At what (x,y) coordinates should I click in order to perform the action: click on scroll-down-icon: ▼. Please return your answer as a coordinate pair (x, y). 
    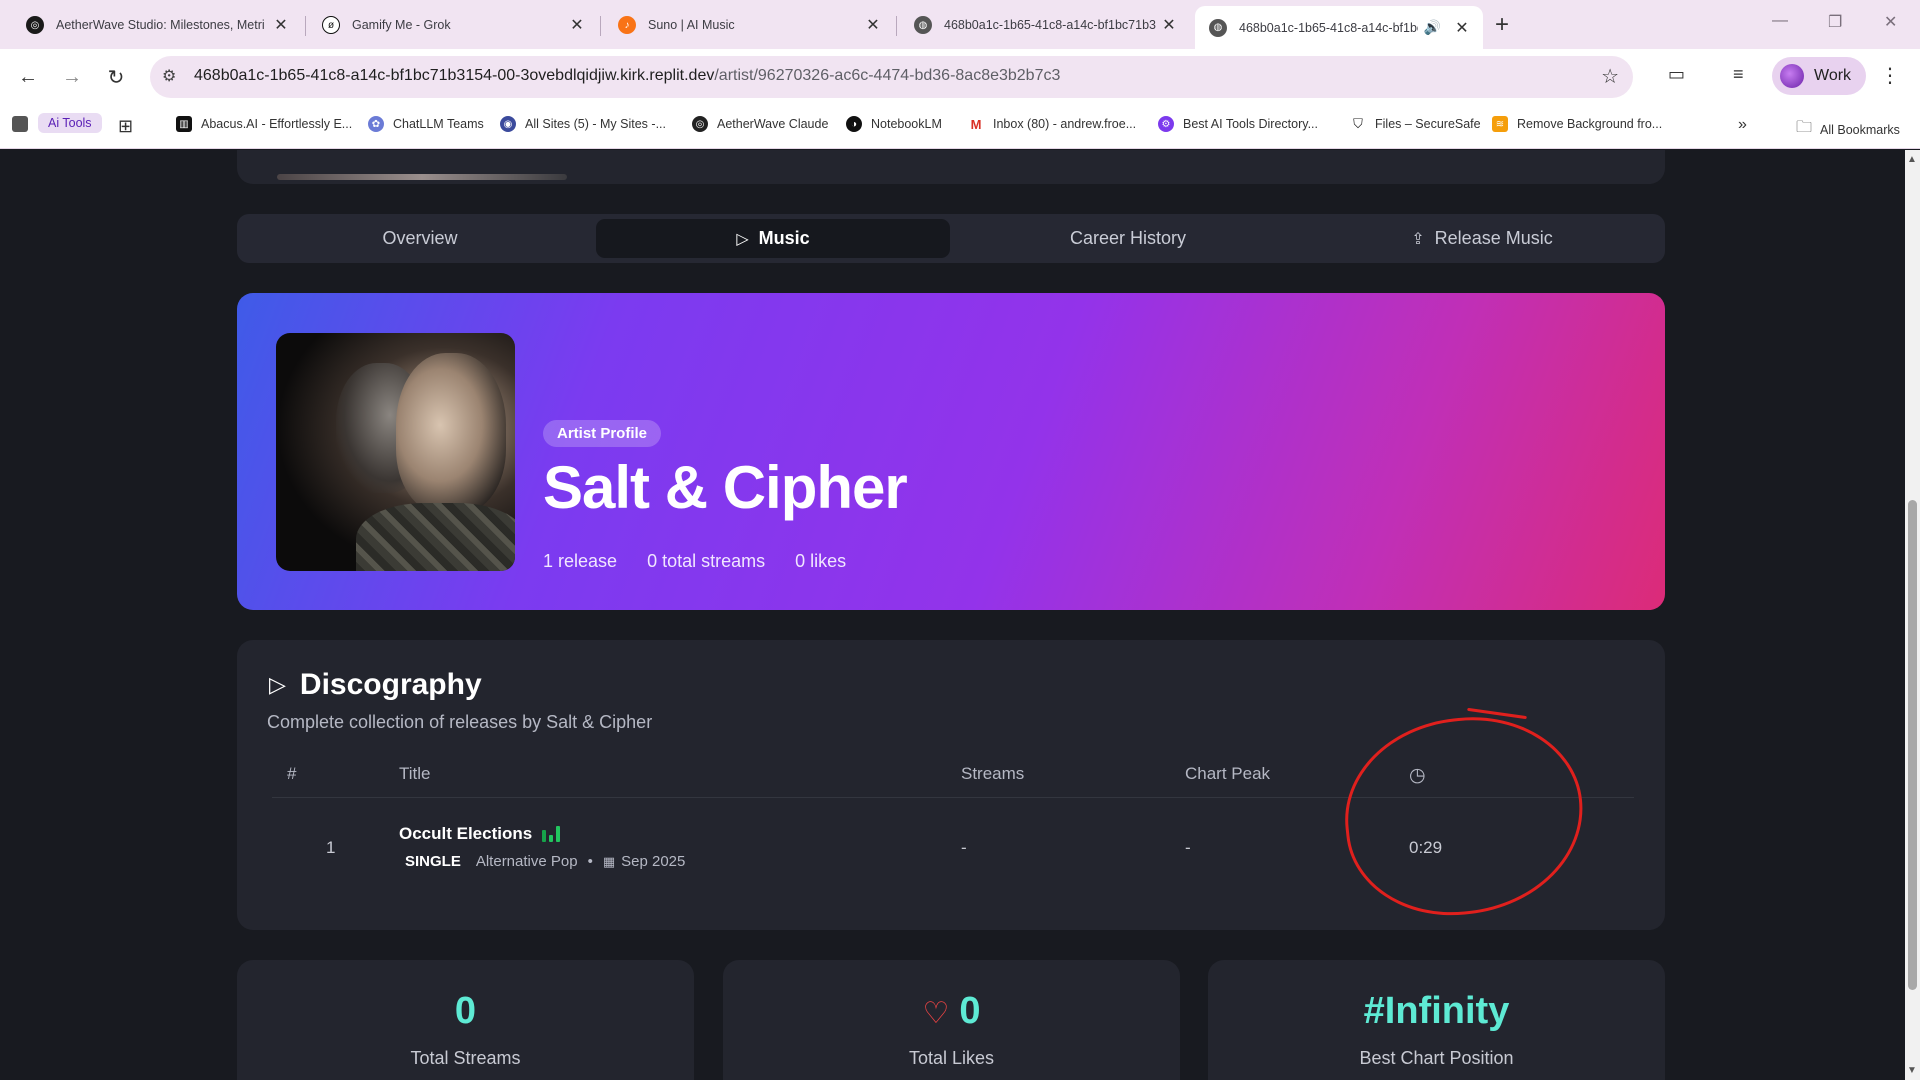
    Looking at the image, I should click on (1912, 1070).